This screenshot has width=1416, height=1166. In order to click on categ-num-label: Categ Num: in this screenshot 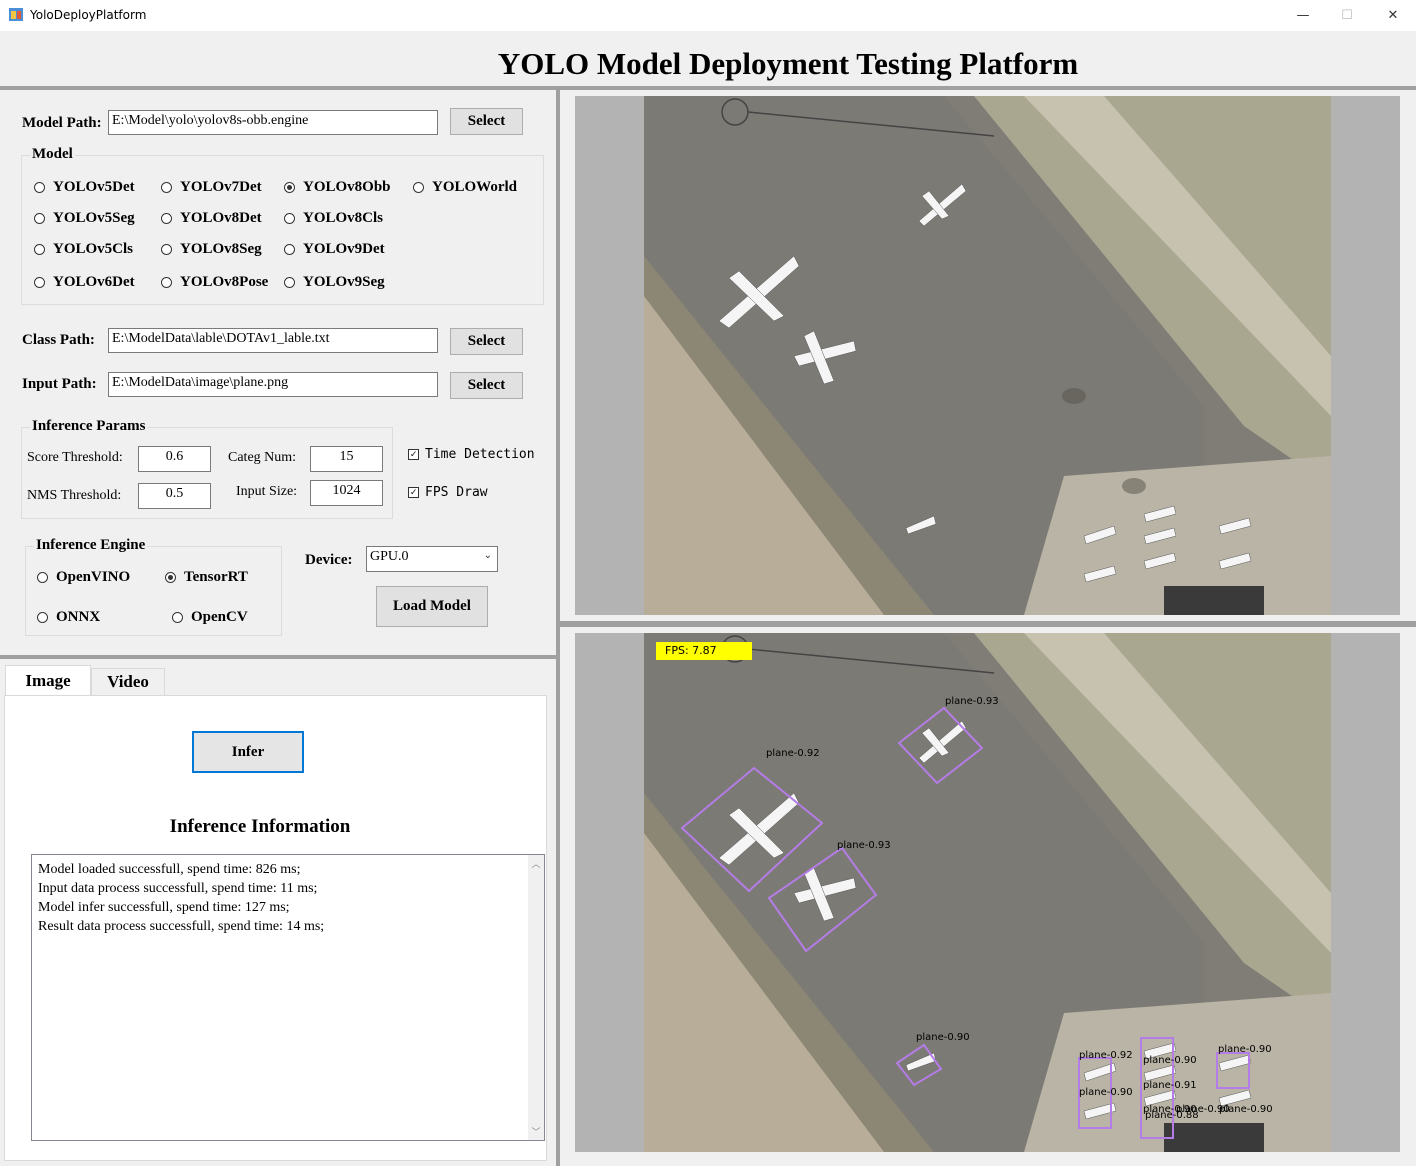, I will do `click(262, 457)`.